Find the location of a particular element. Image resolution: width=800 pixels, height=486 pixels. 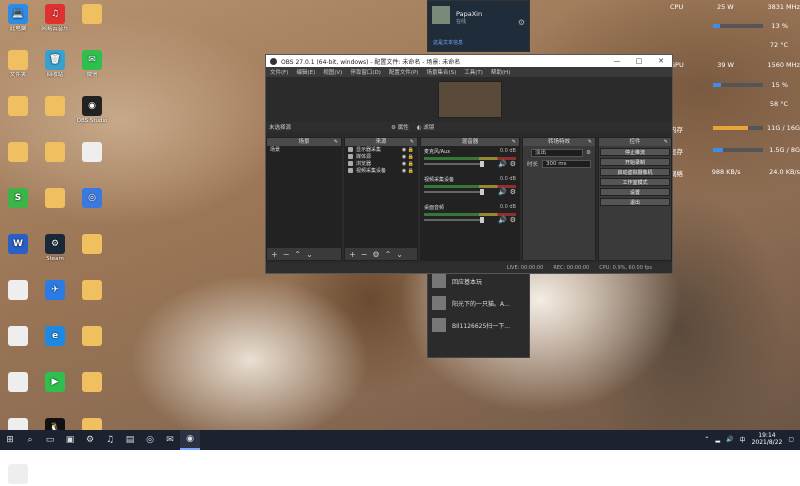

chat-notification: PapaXin 在线 ⚙ 这是文本信息 is located at coordinates (478, 26).